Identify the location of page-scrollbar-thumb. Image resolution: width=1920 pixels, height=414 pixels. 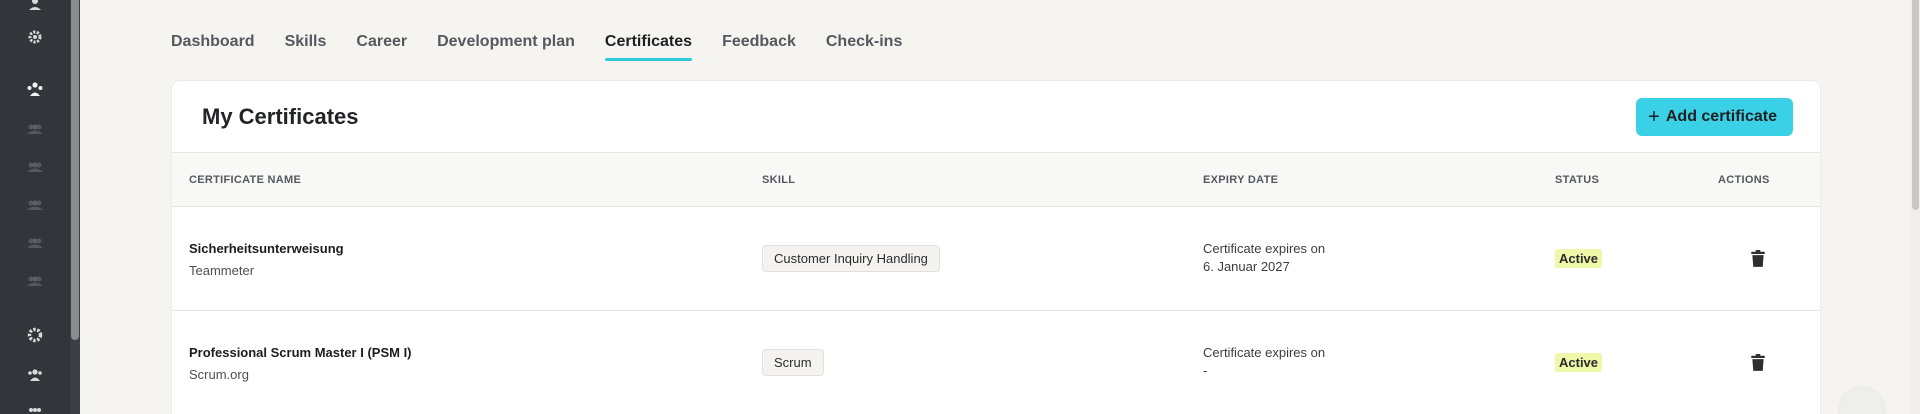
(1915, 105).